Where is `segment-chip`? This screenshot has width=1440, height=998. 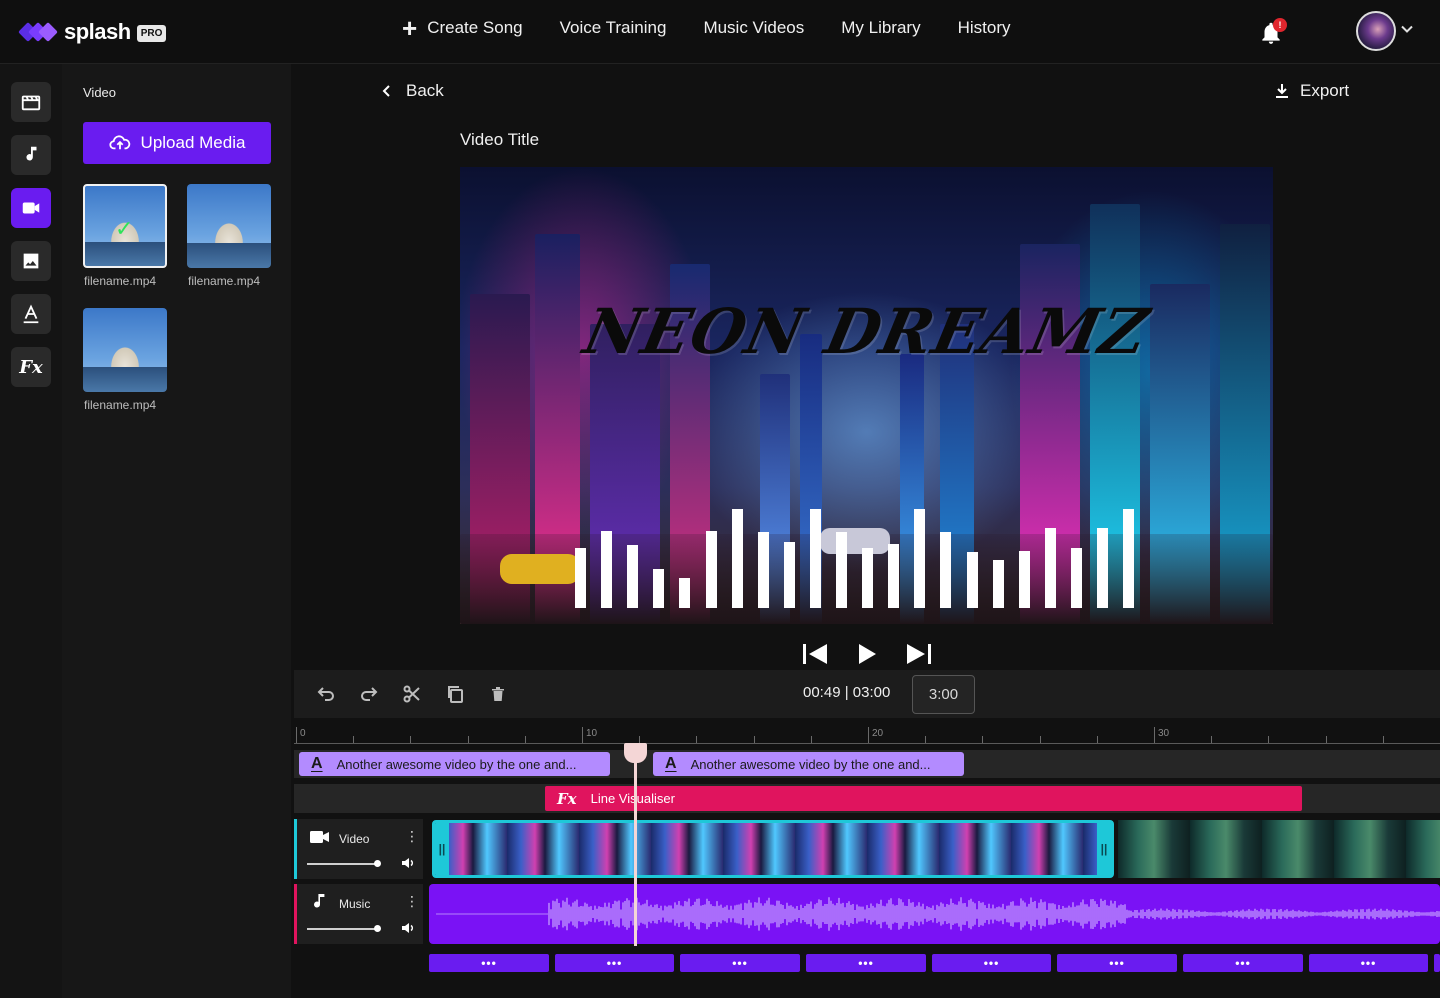
segment-chip is located at coordinates (1437, 963).